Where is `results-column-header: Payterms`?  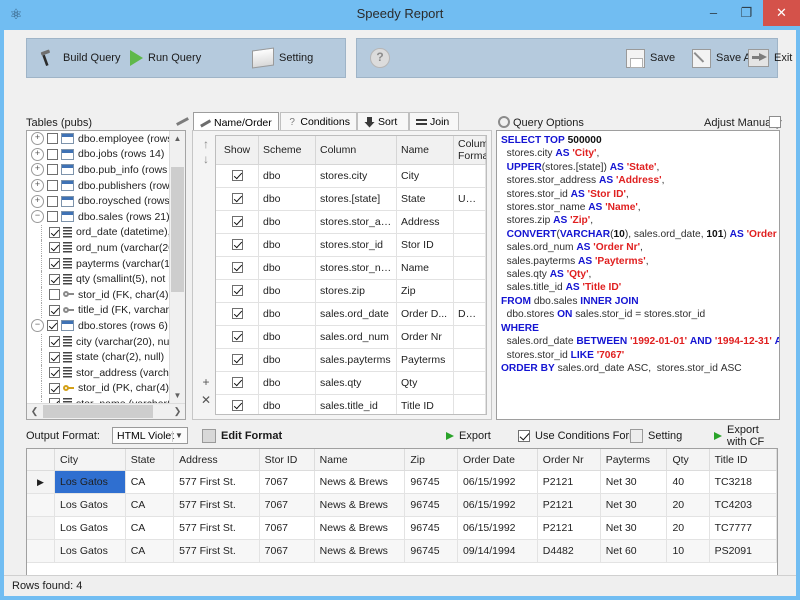
results-column-header: Payterms is located at coordinates (634, 460).